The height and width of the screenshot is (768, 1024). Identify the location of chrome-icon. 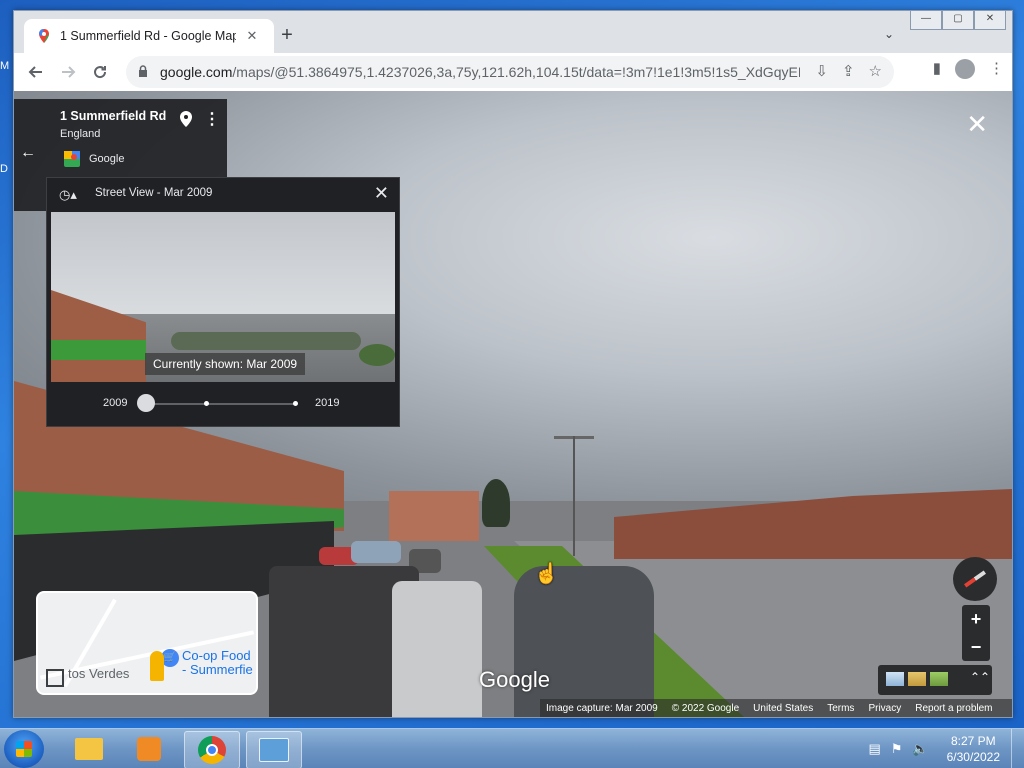
(212, 750).